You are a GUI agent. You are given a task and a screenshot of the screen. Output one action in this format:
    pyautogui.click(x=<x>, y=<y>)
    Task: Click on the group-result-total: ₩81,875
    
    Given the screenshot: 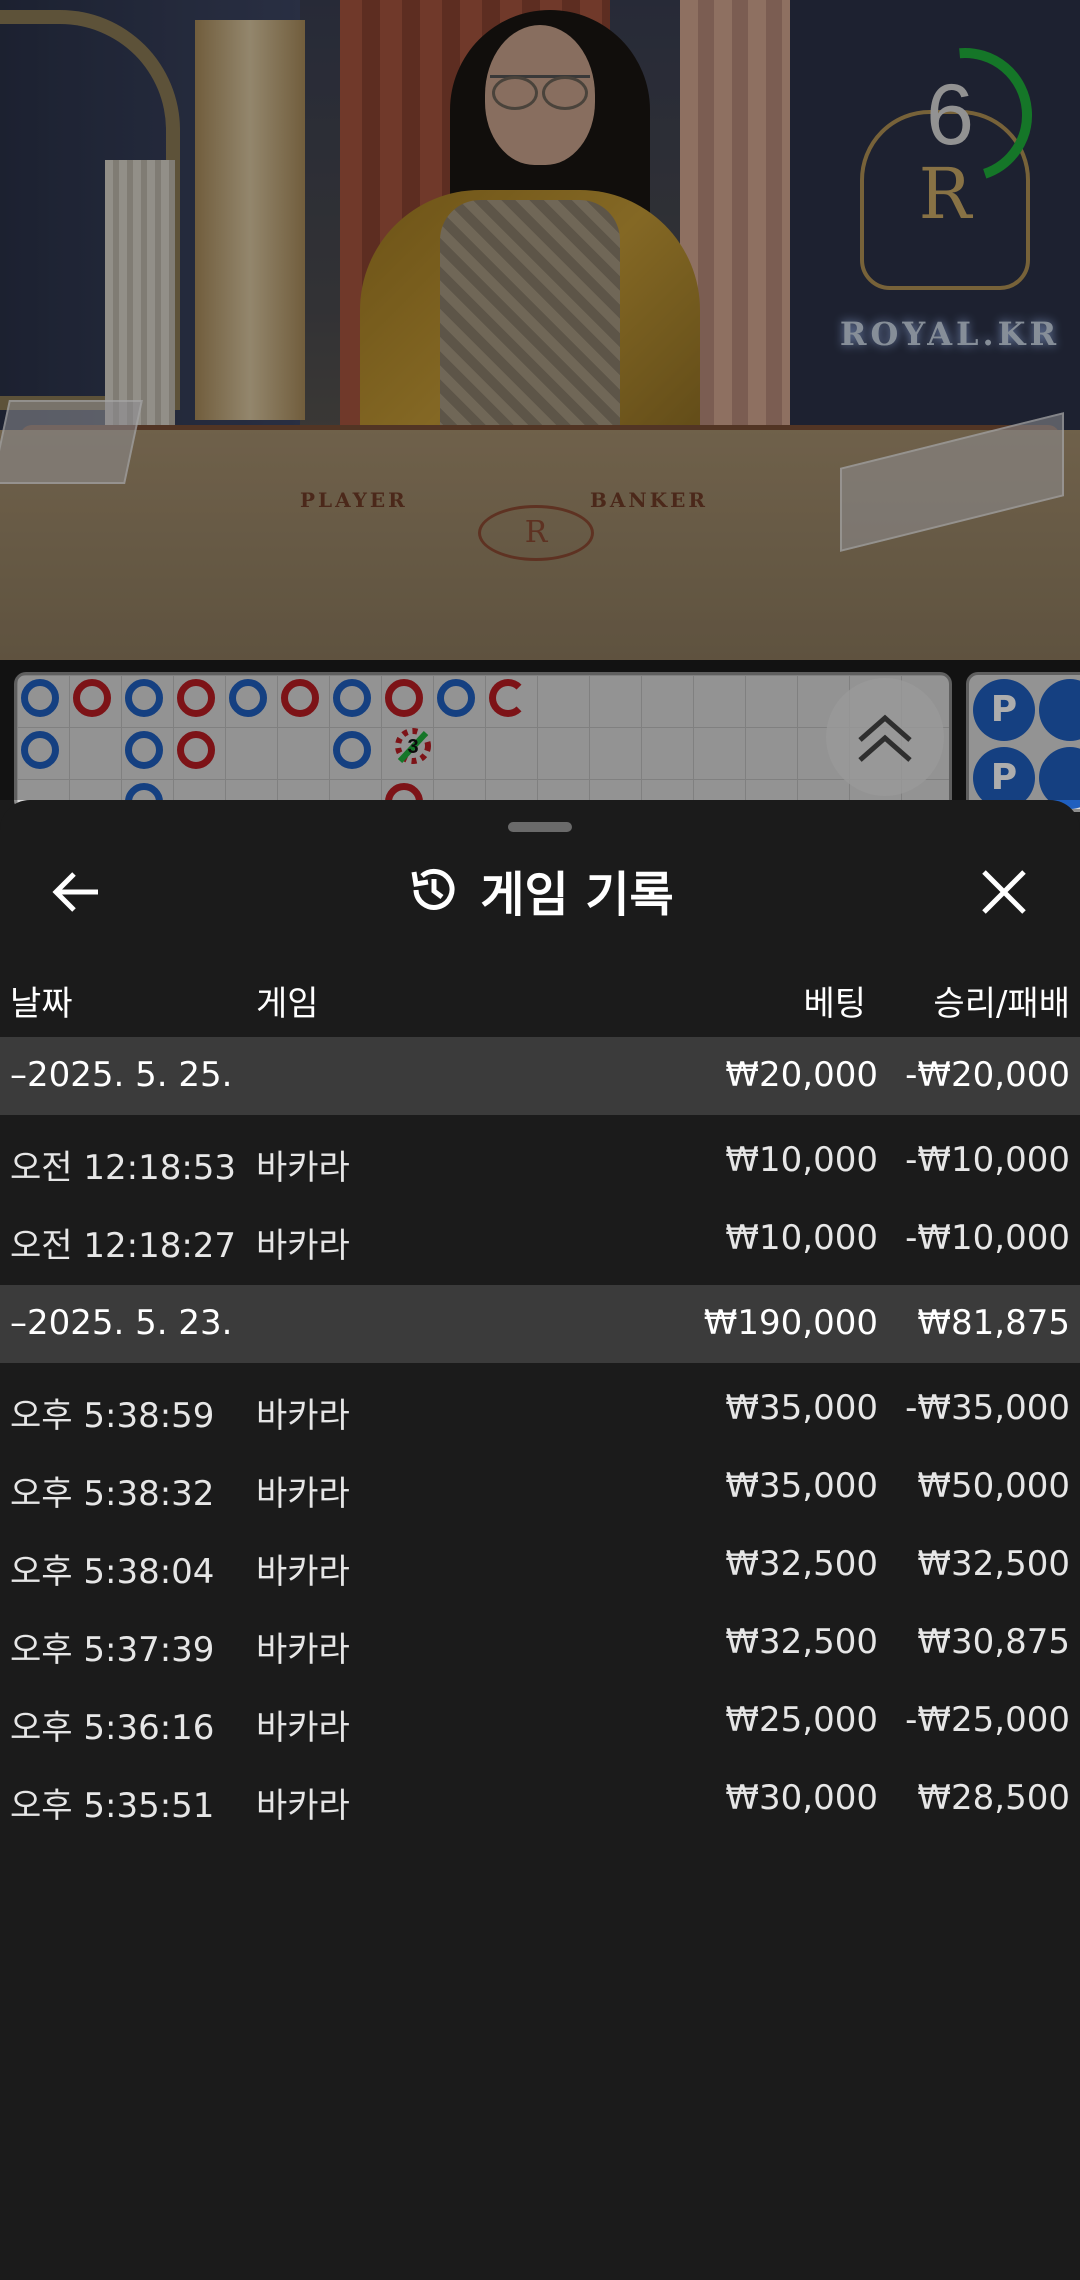 What is the action you would take?
    pyautogui.click(x=993, y=1323)
    